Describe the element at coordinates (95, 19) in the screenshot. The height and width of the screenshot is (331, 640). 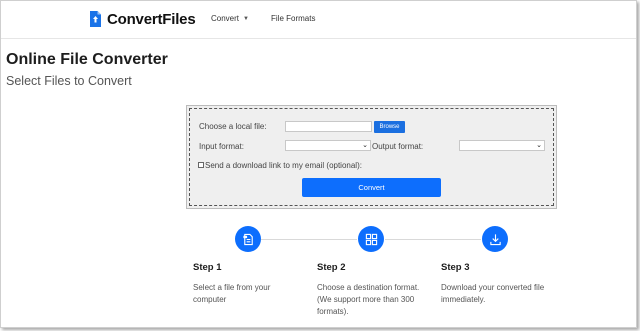
I see `file-convert-icon` at that location.